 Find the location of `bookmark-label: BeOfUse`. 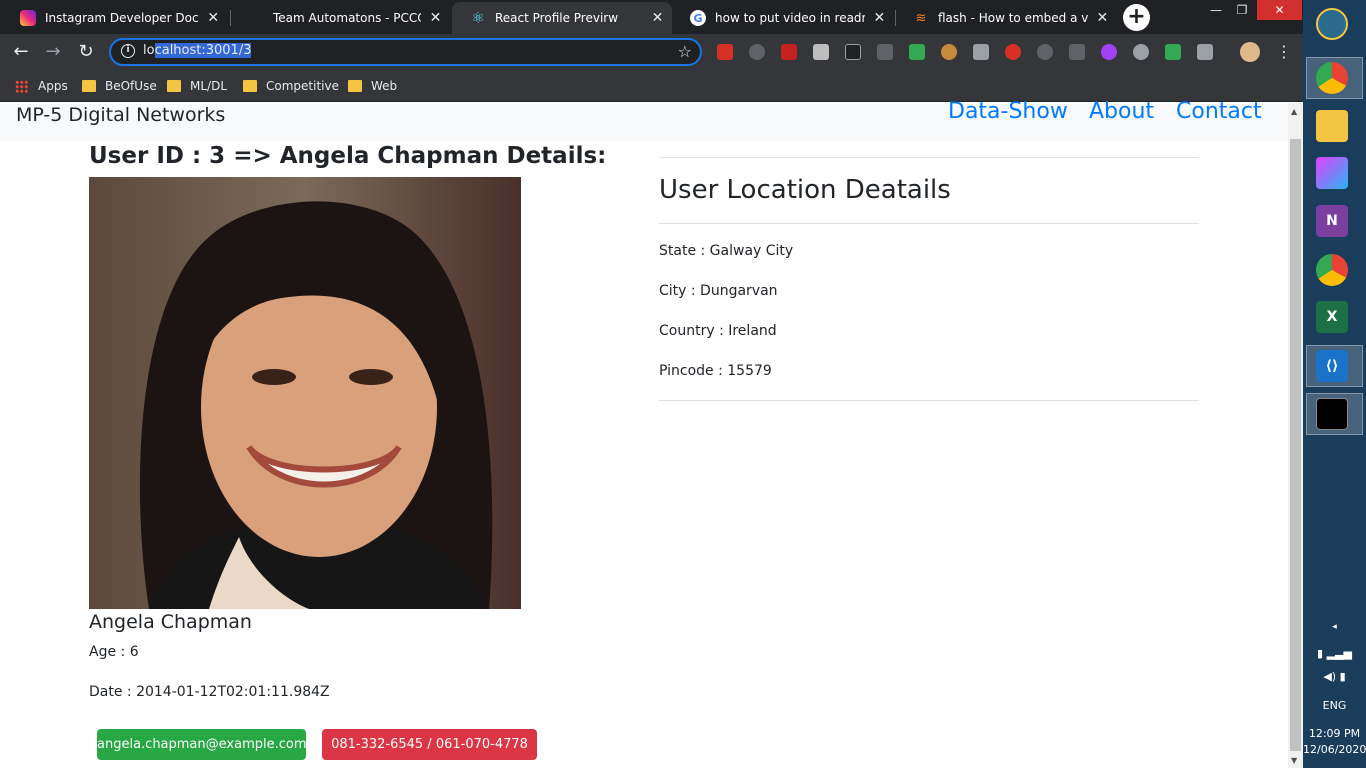

bookmark-label: BeOfUse is located at coordinates (131, 86).